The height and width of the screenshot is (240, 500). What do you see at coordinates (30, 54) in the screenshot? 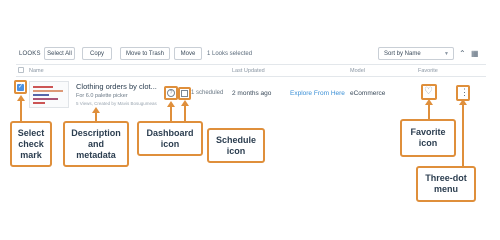
I see `section-title: LOOKS` at bounding box center [30, 54].